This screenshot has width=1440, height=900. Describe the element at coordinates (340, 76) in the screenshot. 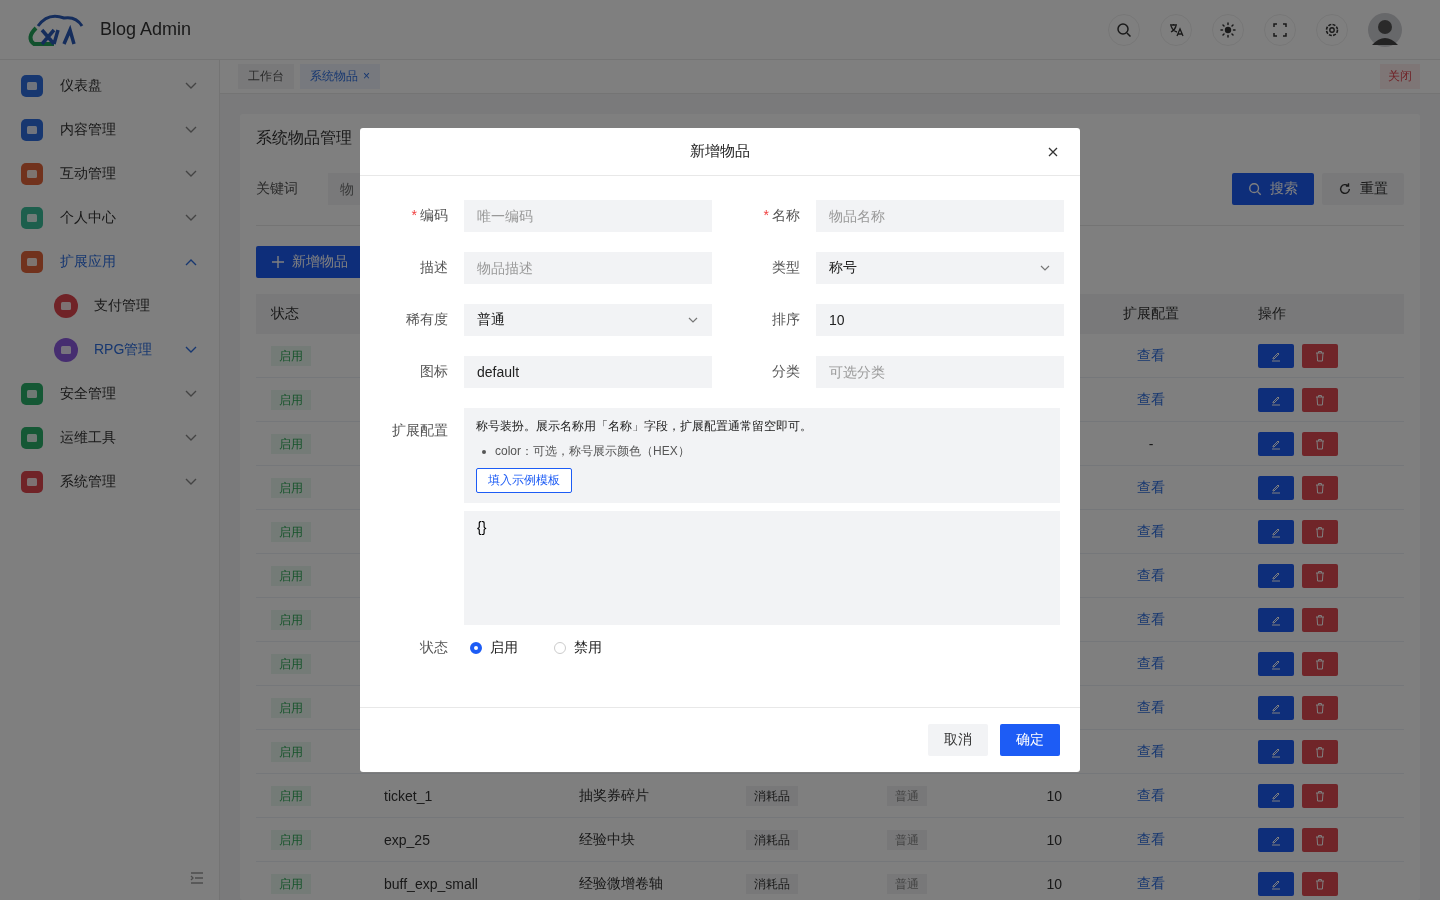

I see `tab: 系统物品 ×` at that location.